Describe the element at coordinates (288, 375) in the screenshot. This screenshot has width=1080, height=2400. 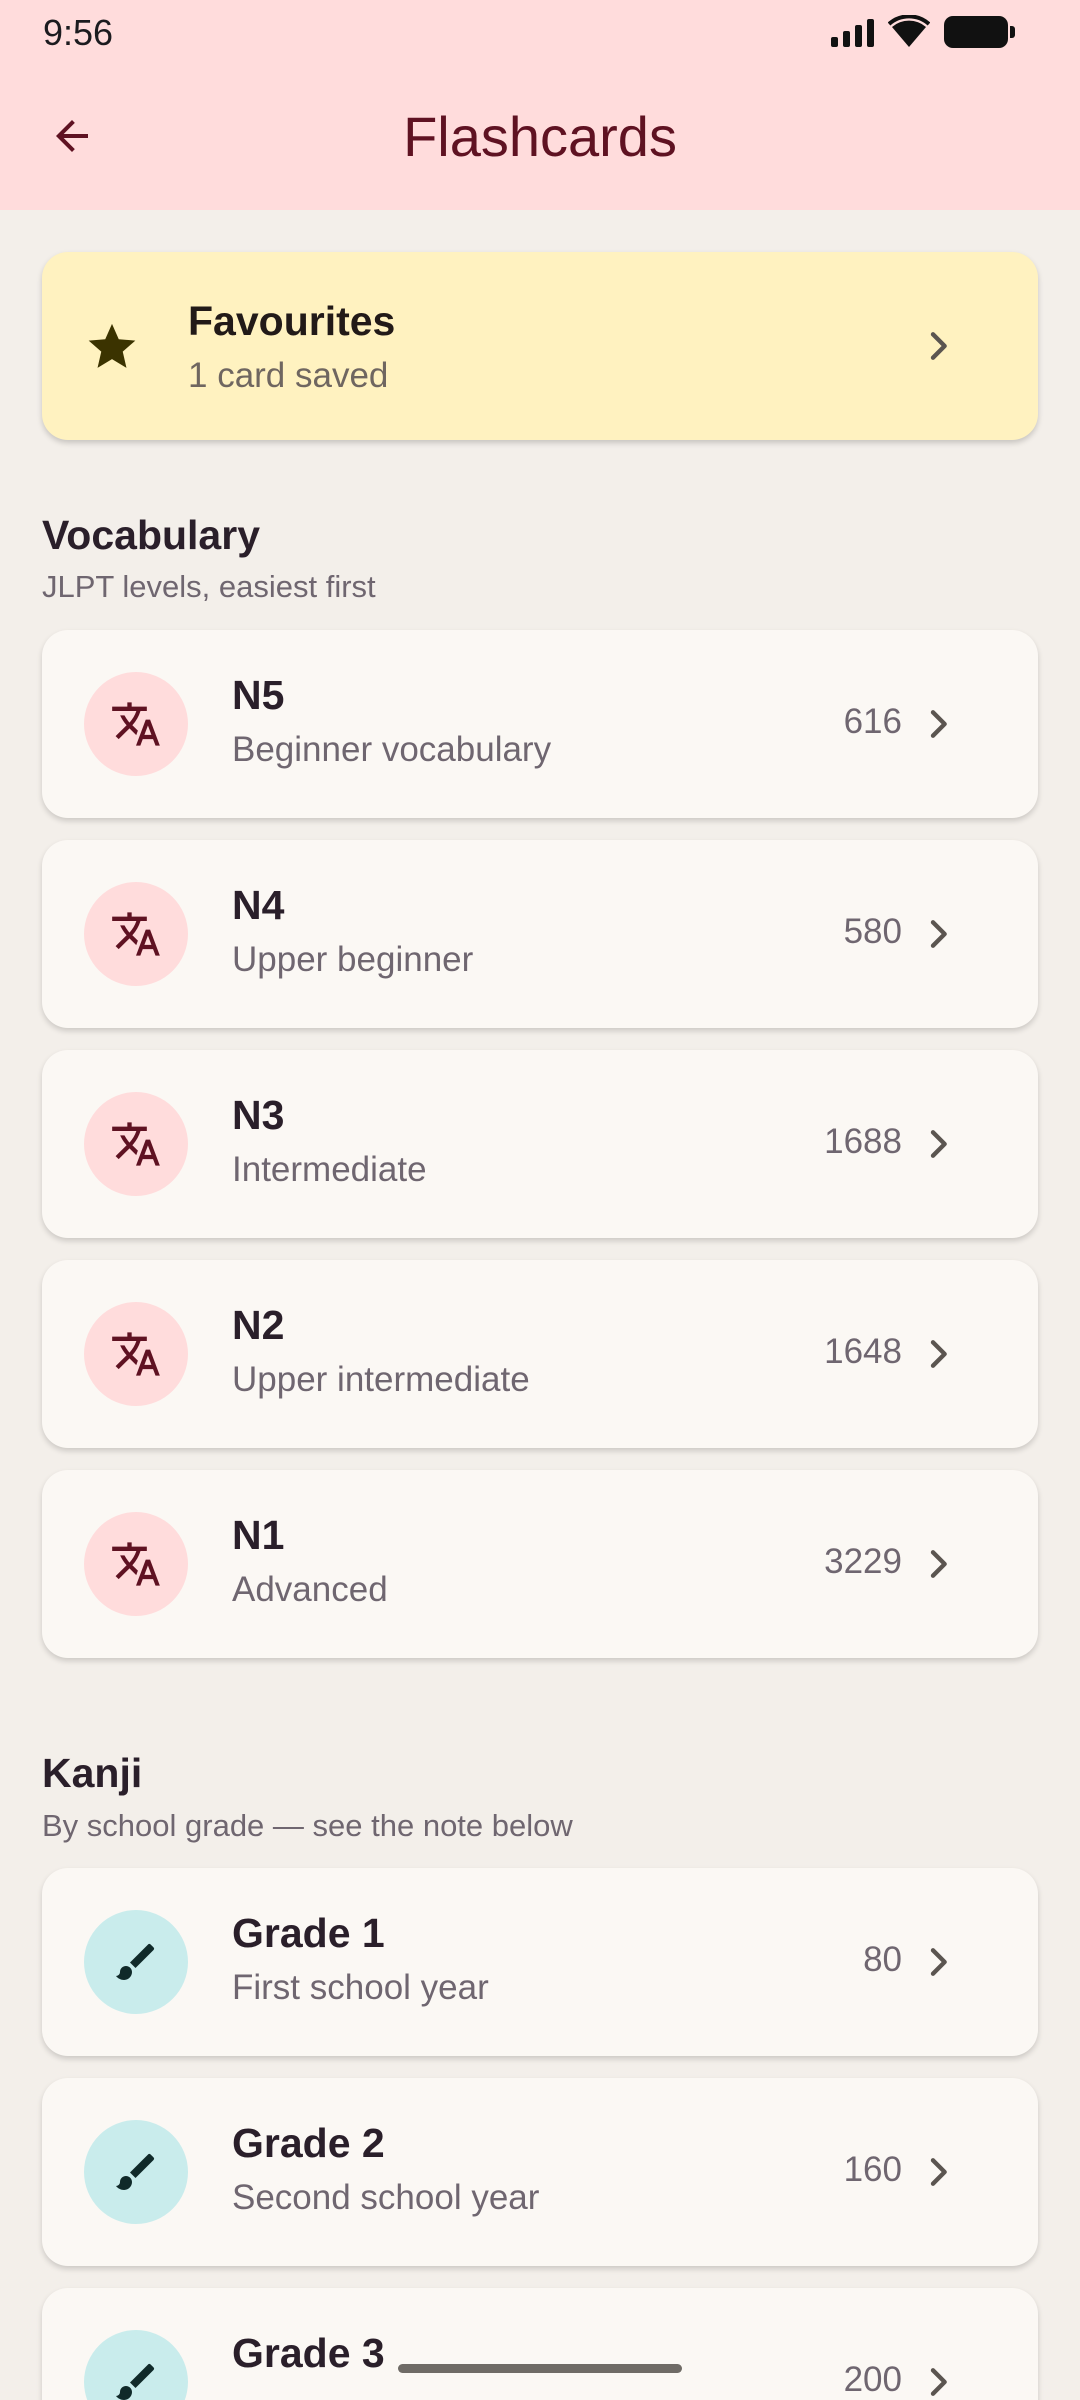
I see `favourites-subtitle: 1 card saved` at that location.